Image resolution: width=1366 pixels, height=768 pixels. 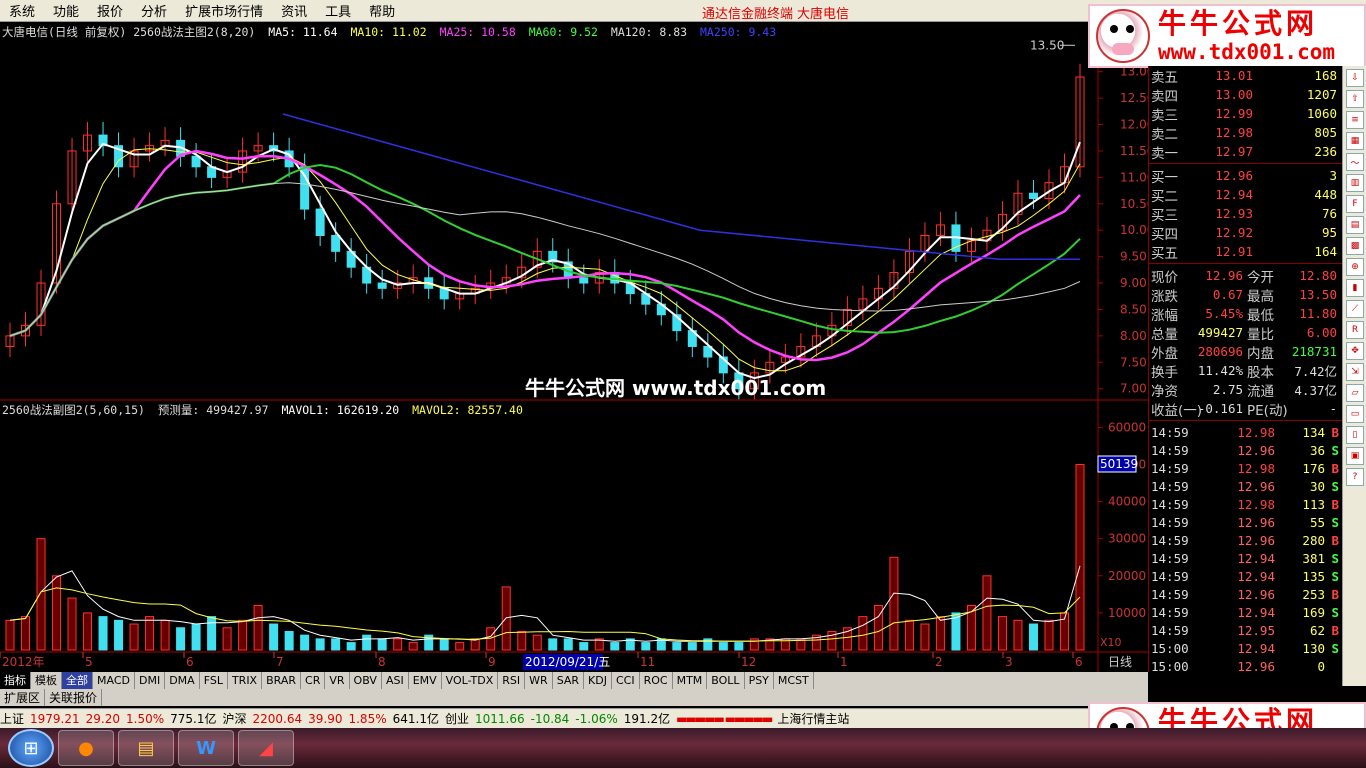 What do you see at coordinates (1329, 213) in the screenshot?
I see `order-volume: 76` at bounding box center [1329, 213].